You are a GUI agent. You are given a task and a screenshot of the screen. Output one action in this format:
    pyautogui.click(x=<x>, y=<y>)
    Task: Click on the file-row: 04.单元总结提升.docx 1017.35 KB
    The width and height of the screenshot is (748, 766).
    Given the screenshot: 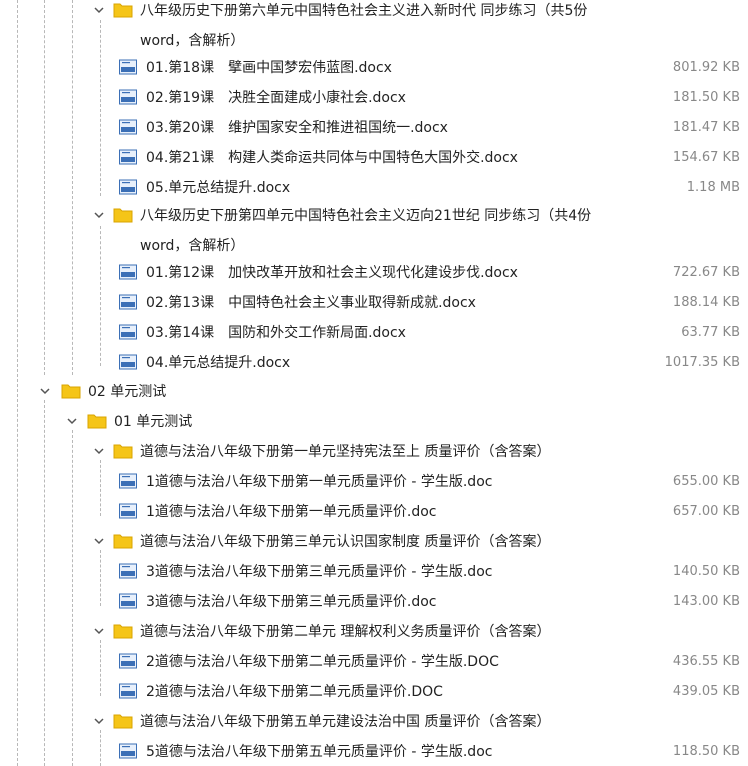 What is the action you would take?
    pyautogui.click(x=374, y=363)
    